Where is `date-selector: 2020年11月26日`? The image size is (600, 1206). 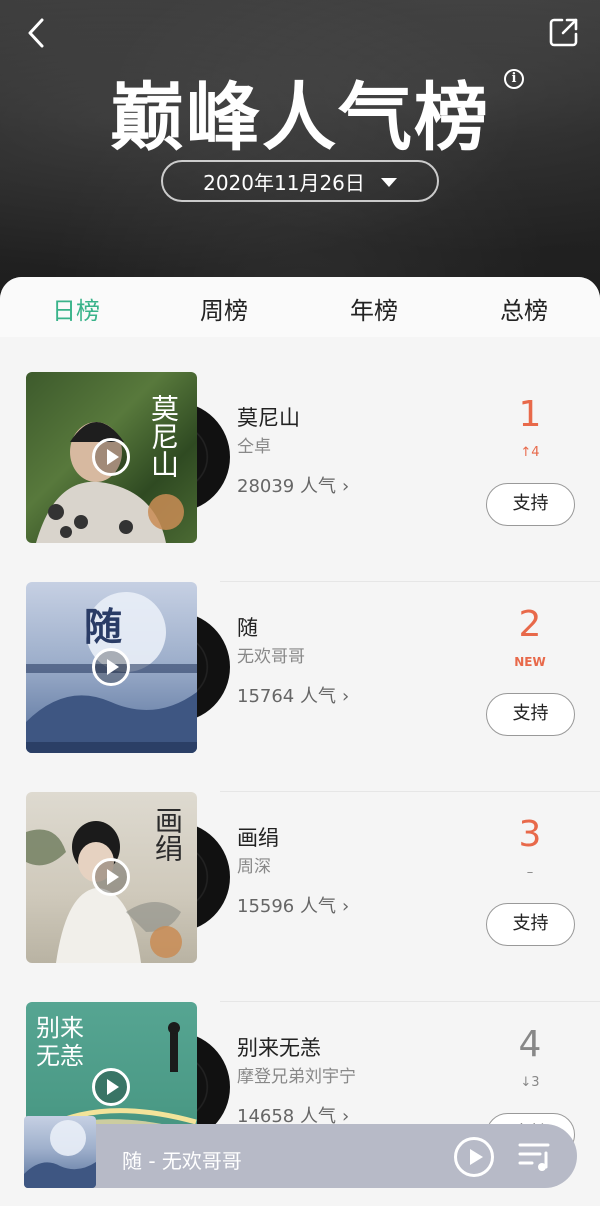 date-selector: 2020年11月26日 is located at coordinates (300, 181).